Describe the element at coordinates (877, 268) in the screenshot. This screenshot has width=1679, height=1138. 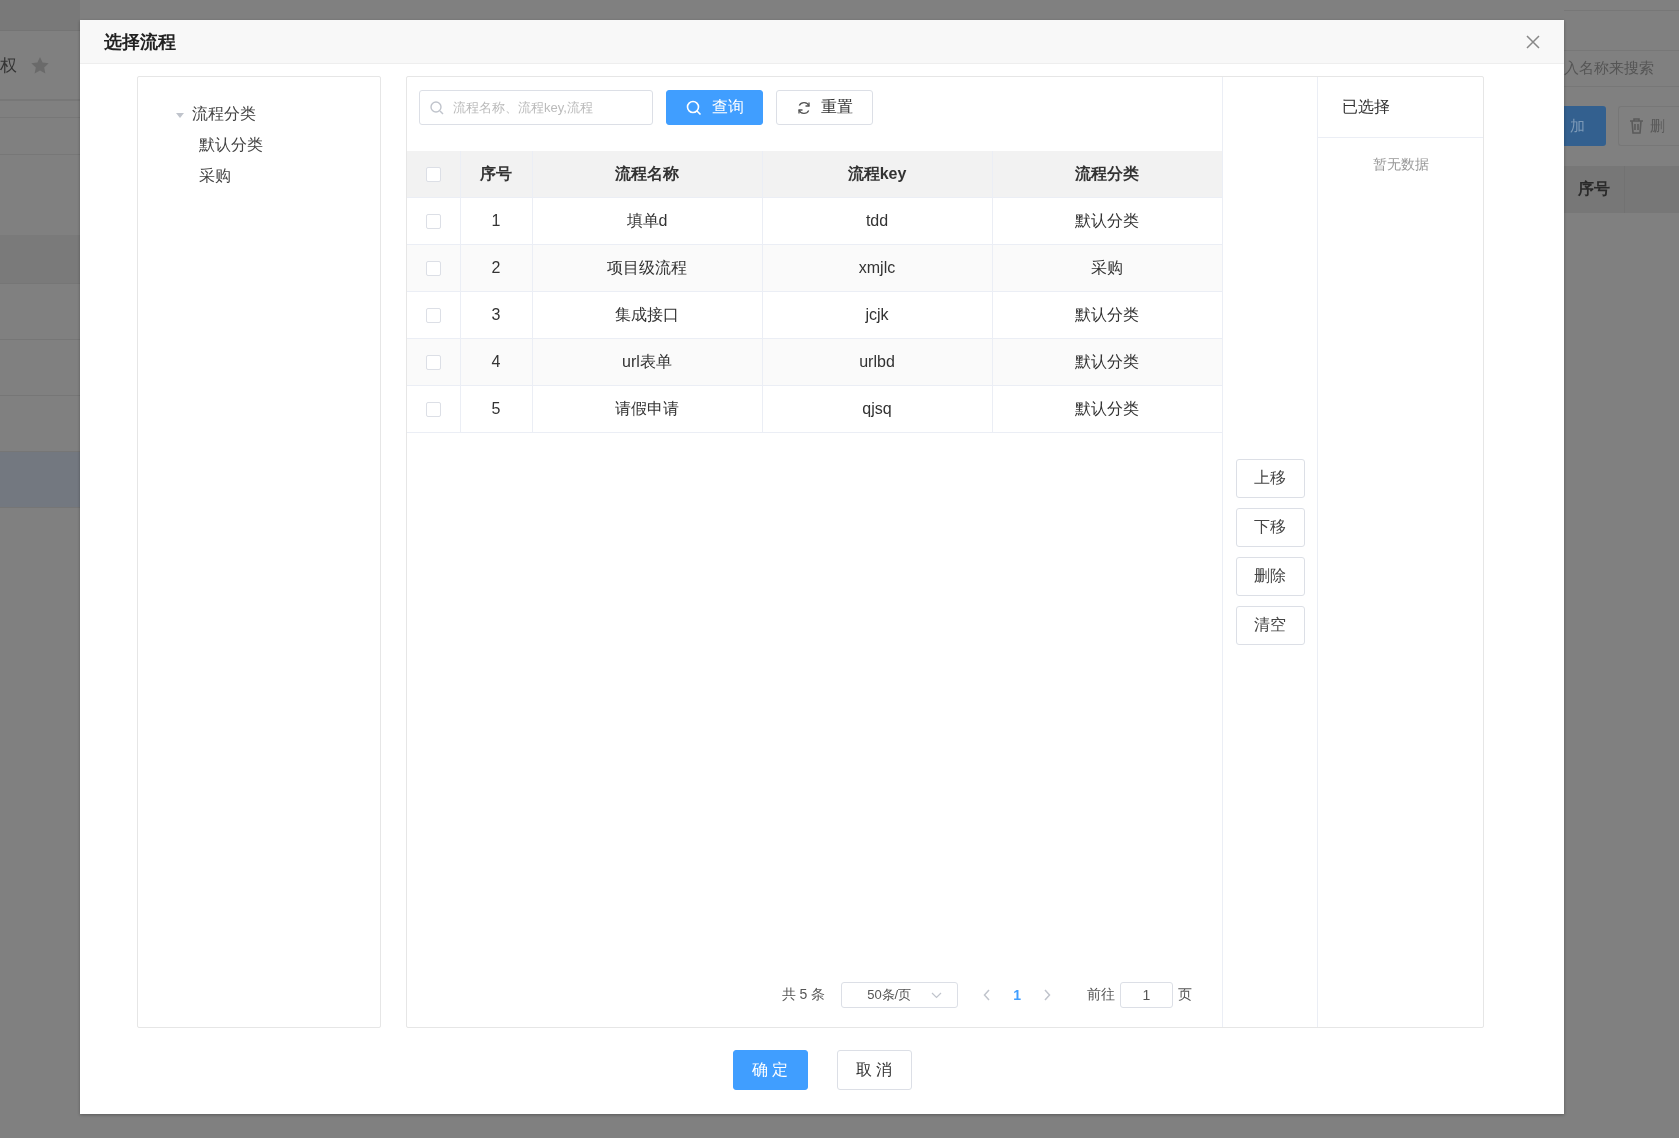
I see `table-cell: xmjlc` at that location.